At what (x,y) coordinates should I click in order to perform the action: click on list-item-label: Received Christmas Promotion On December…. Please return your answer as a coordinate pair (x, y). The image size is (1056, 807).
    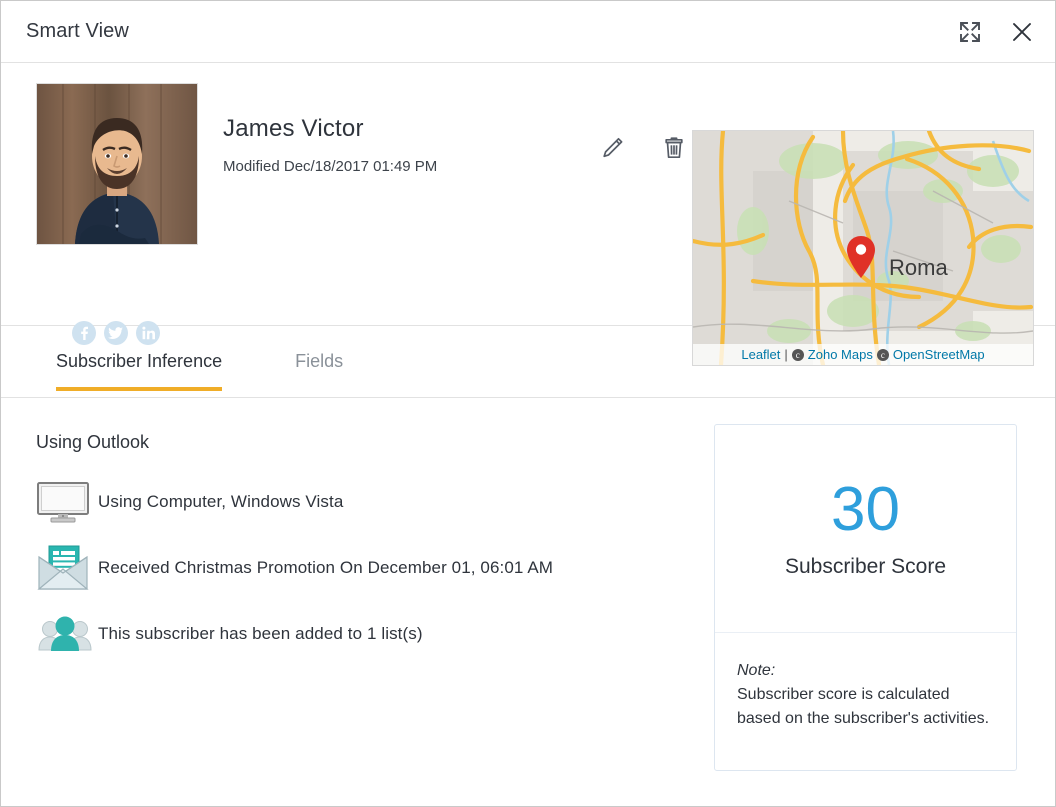
    Looking at the image, I should click on (326, 567).